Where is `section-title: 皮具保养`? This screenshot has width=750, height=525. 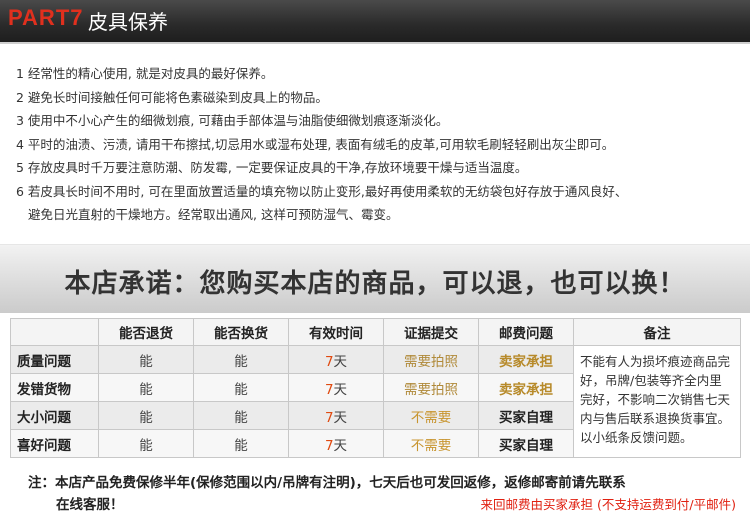 section-title: 皮具保养 is located at coordinates (128, 22).